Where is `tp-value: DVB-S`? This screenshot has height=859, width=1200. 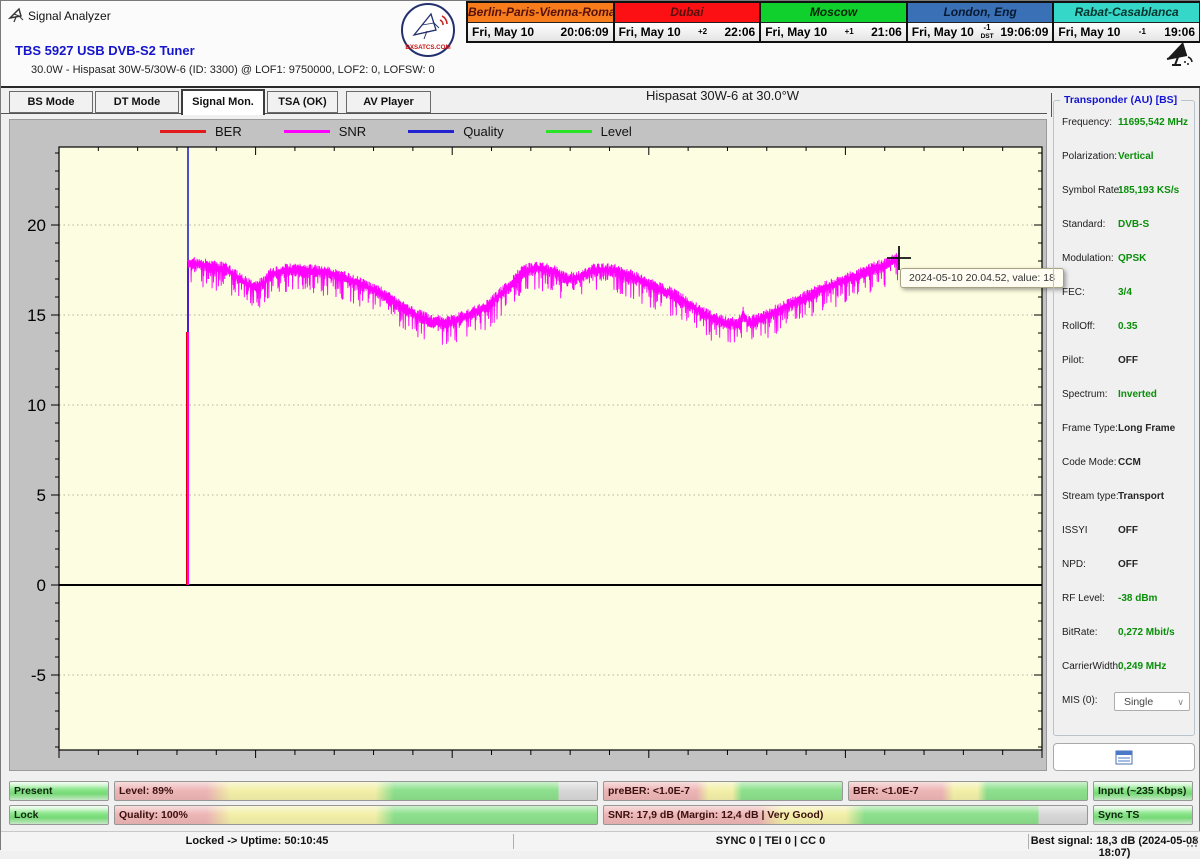 tp-value: DVB-S is located at coordinates (1134, 224).